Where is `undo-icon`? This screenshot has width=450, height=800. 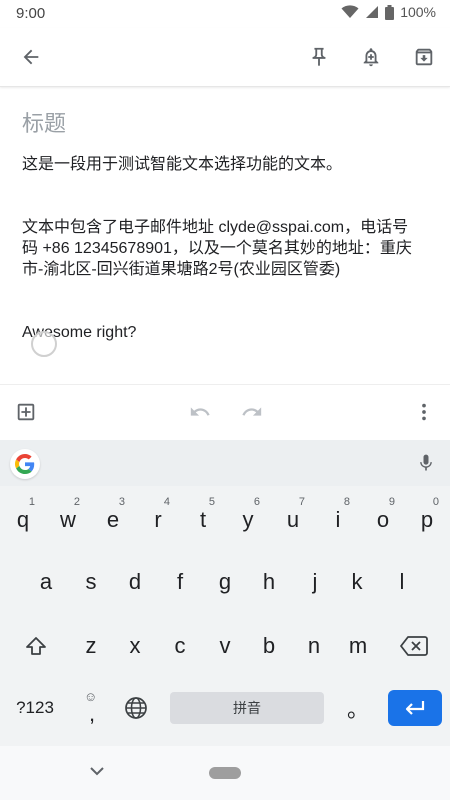 undo-icon is located at coordinates (200, 411).